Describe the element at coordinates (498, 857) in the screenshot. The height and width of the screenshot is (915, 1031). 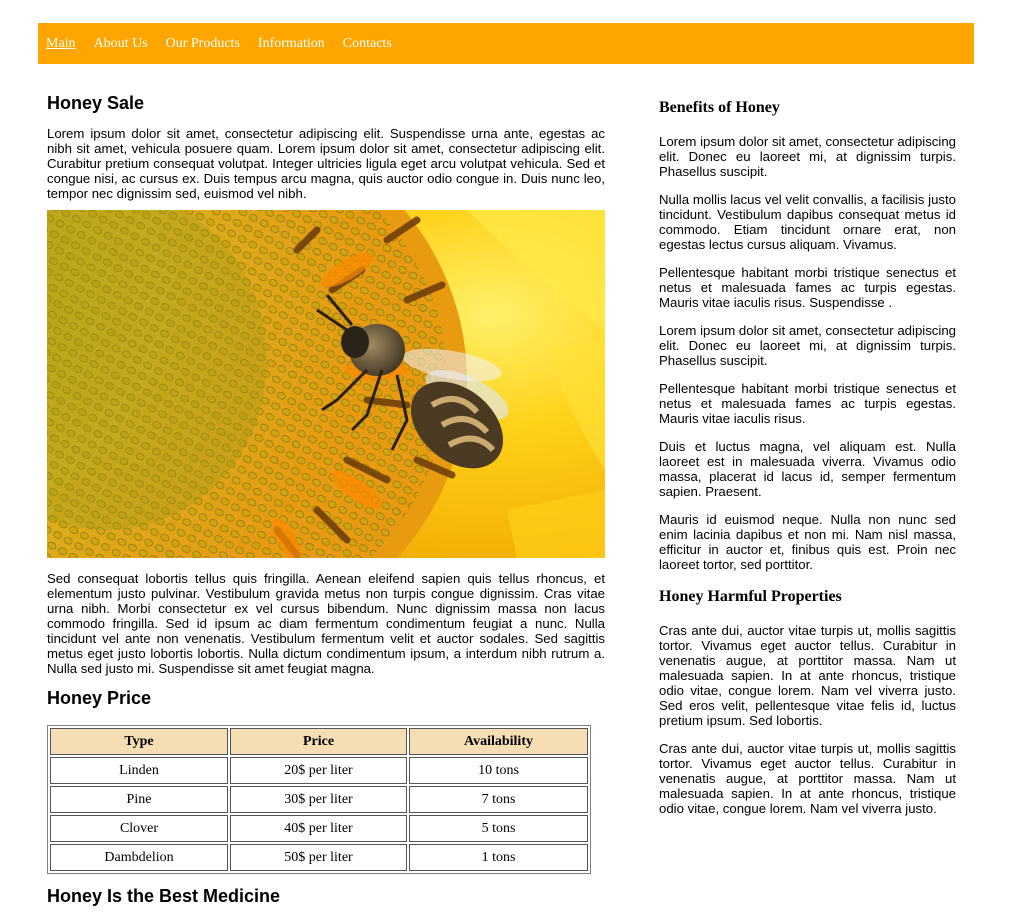
I see `cell-availability: 1 tons` at that location.